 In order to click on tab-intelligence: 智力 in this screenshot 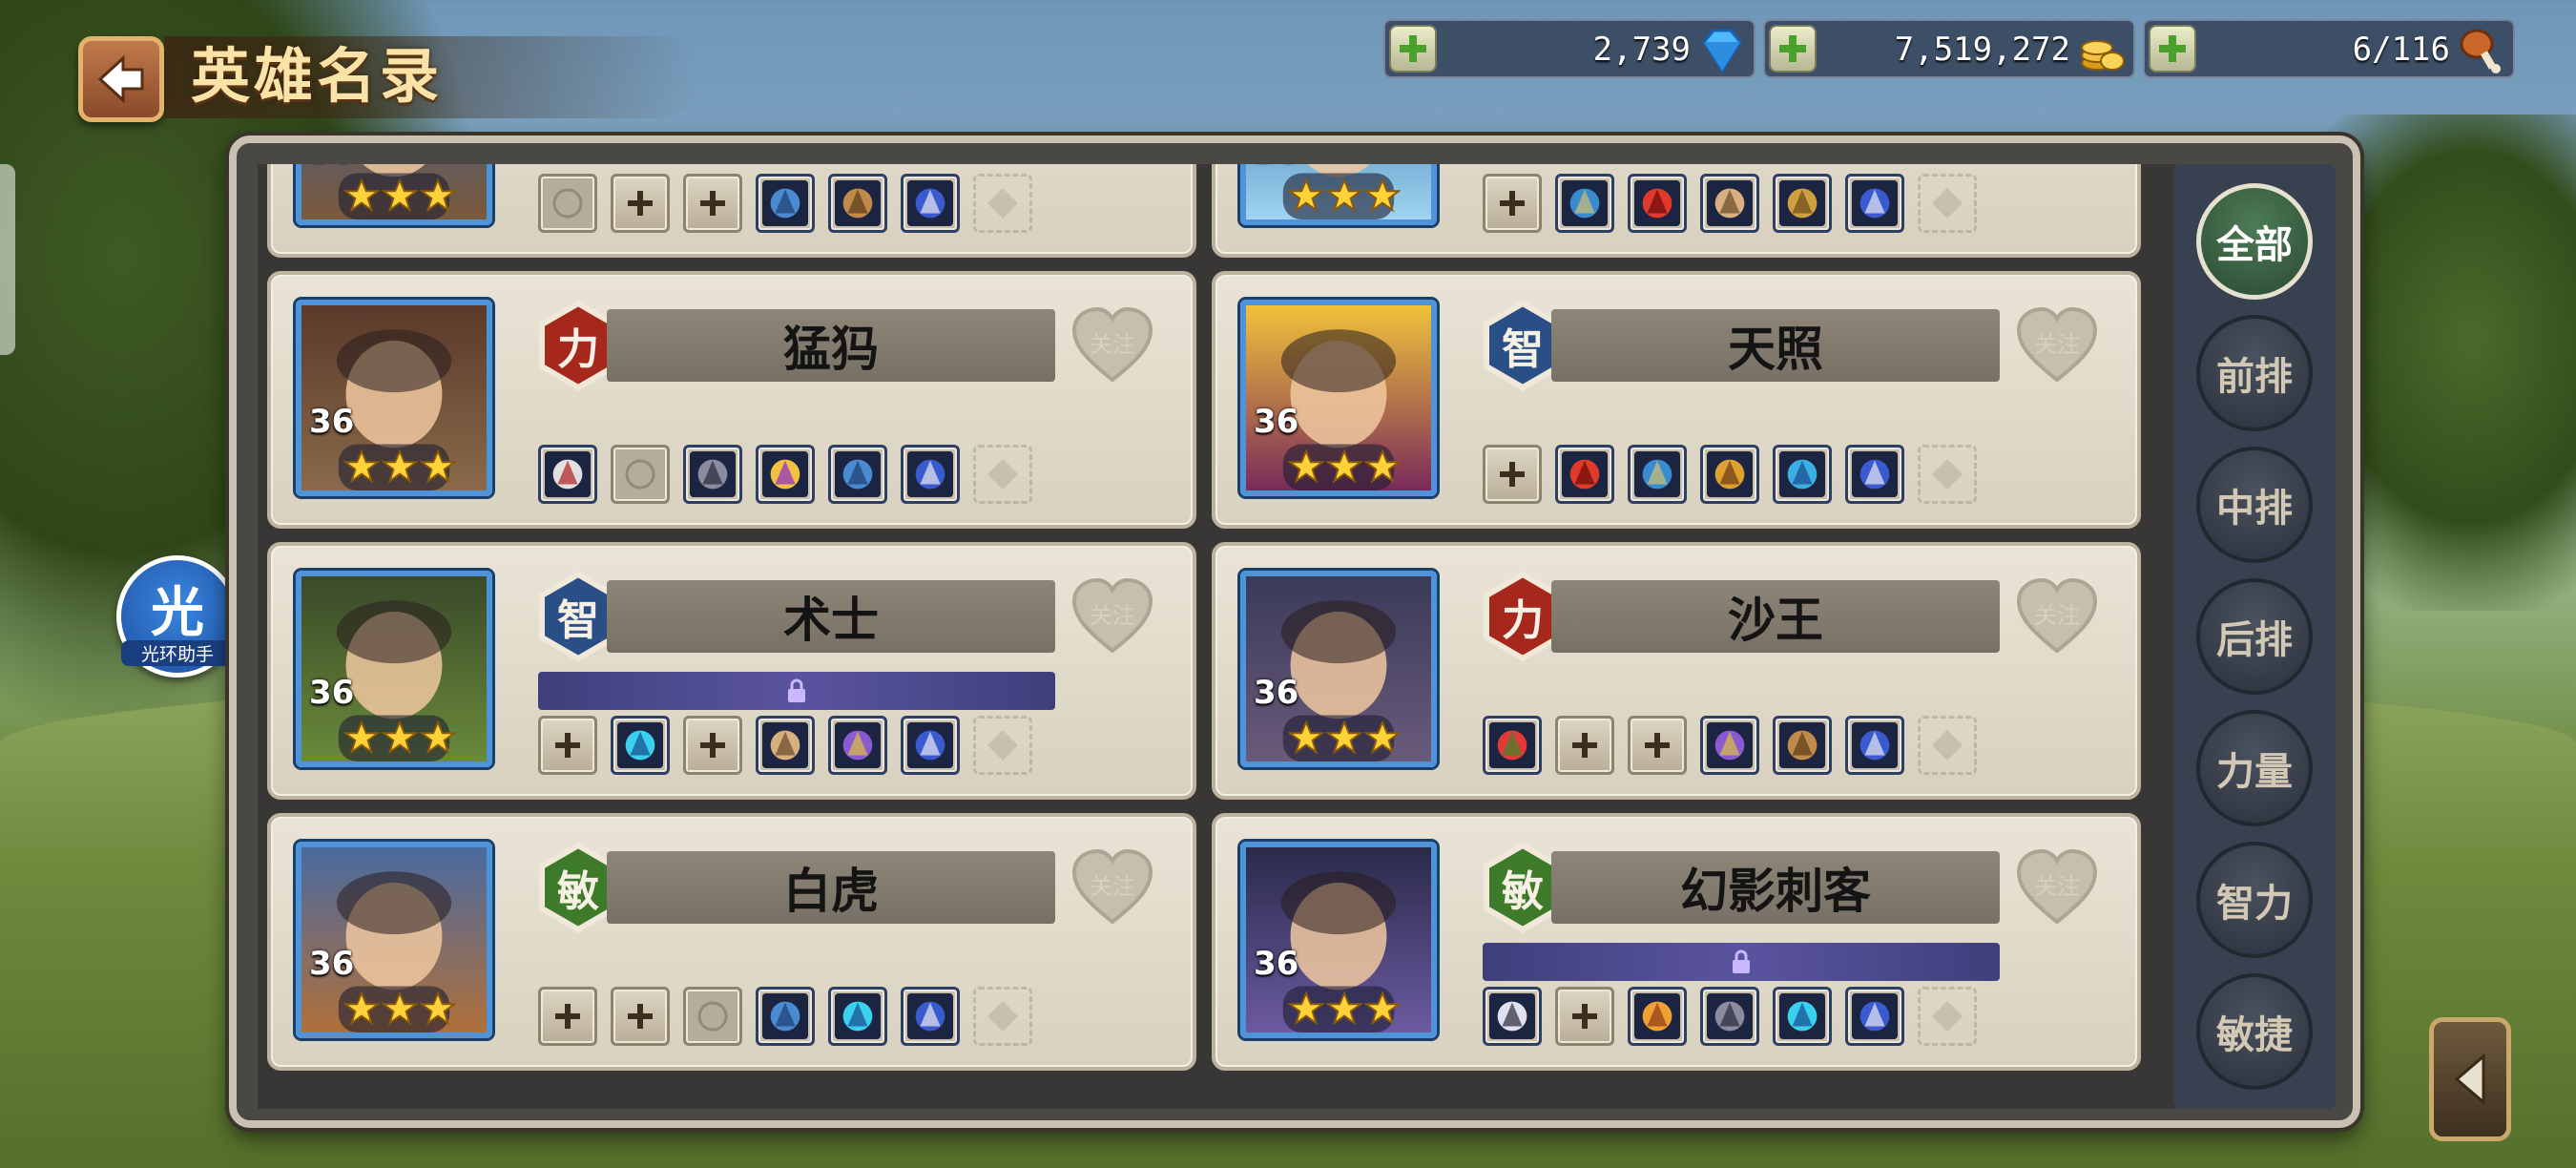, I will do `click(2254, 900)`.